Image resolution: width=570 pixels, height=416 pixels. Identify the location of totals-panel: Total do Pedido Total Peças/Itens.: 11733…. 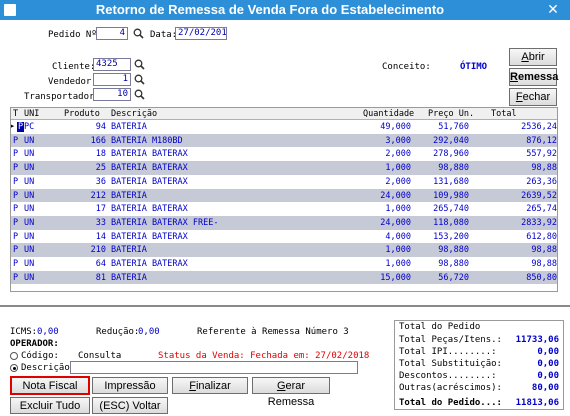
(479, 365).